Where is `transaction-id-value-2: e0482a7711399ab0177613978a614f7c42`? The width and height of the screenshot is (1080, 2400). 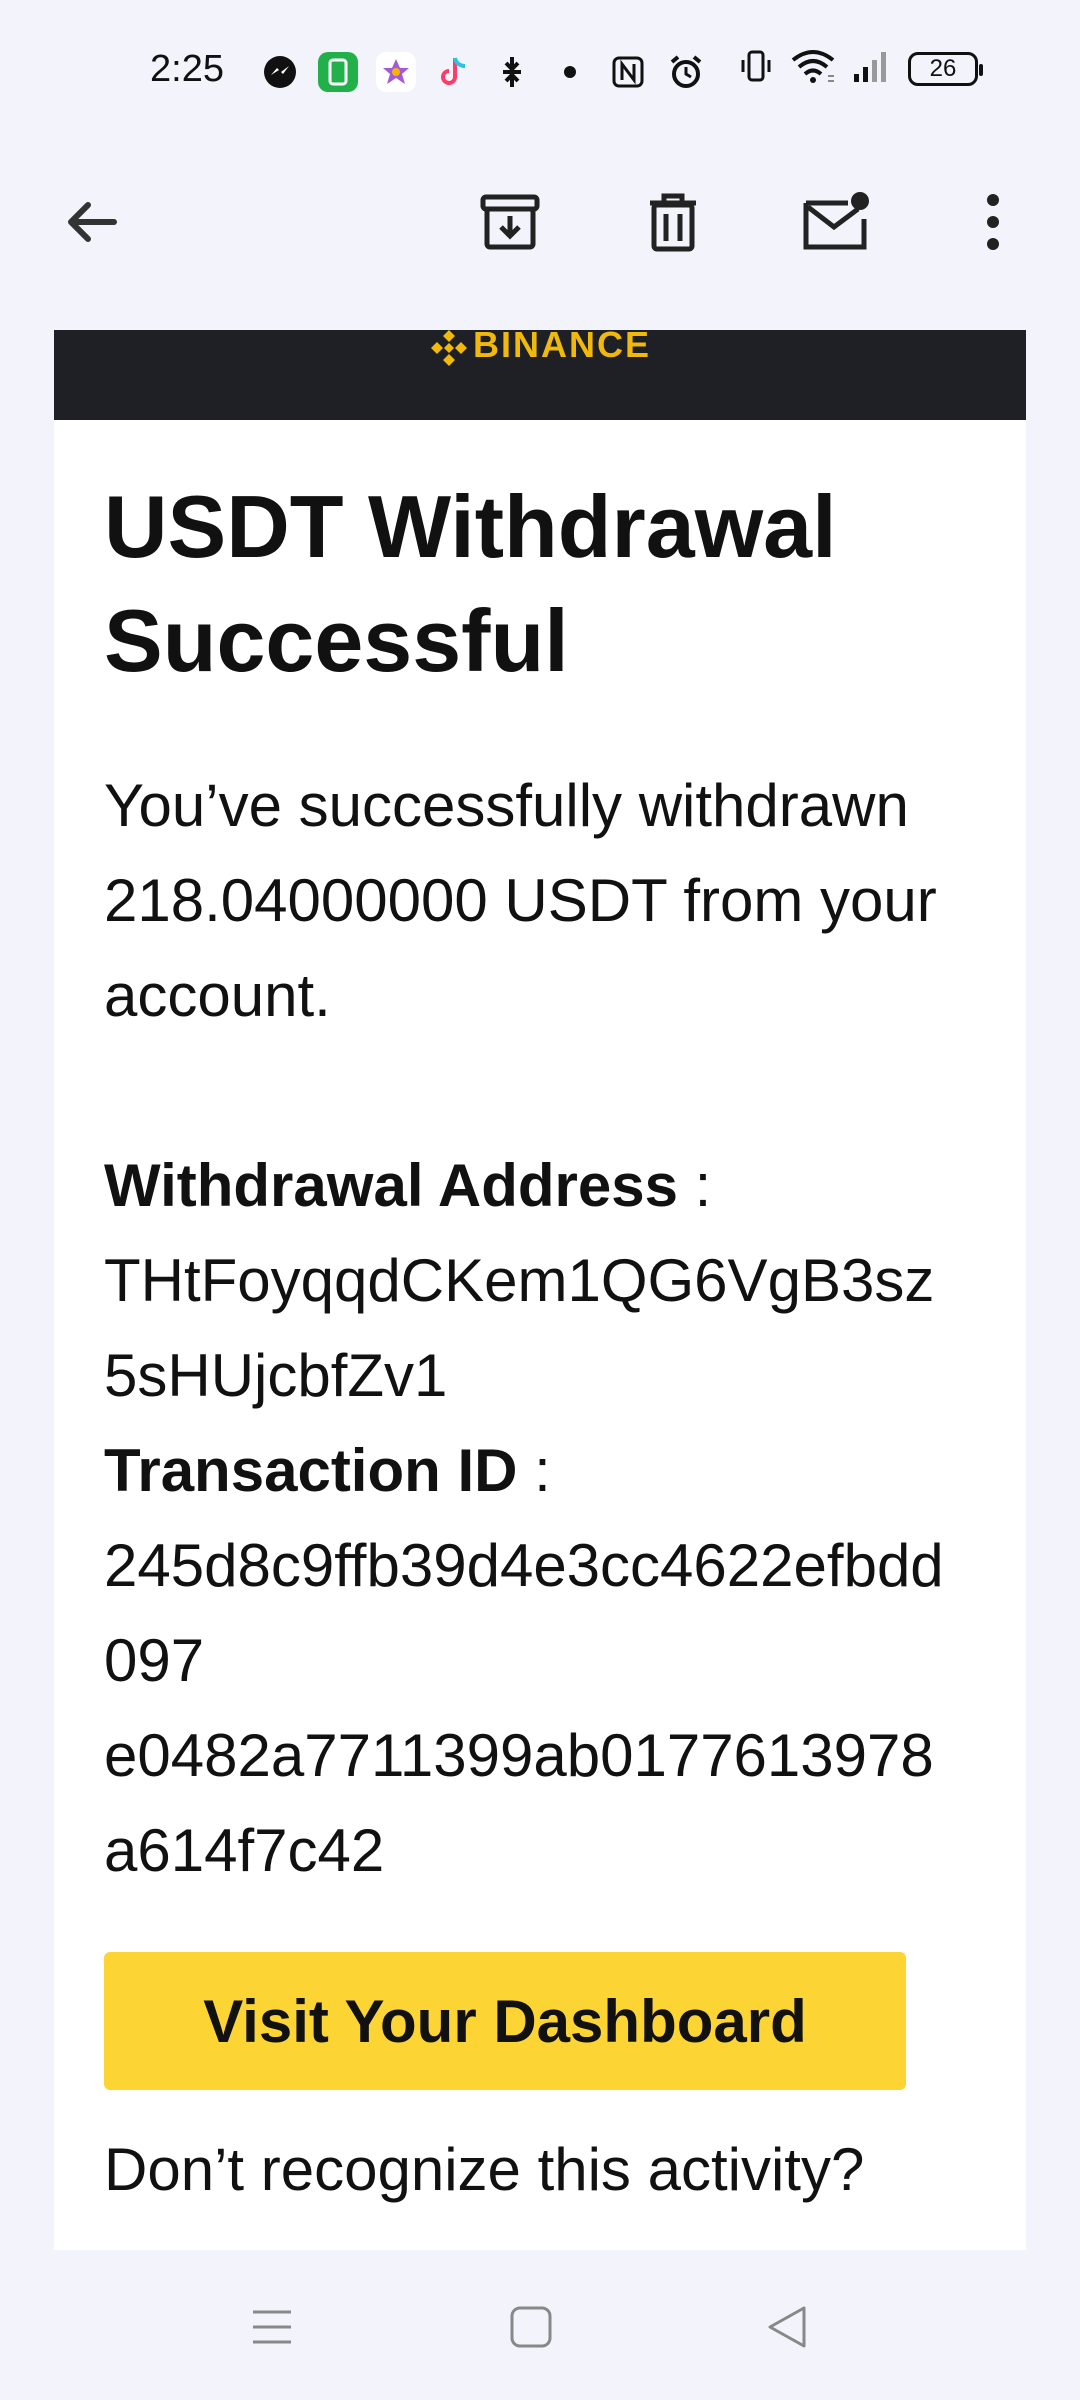
transaction-id-value-2: e0482a7711399ab0177613978a614f7c42 is located at coordinates (519, 1803).